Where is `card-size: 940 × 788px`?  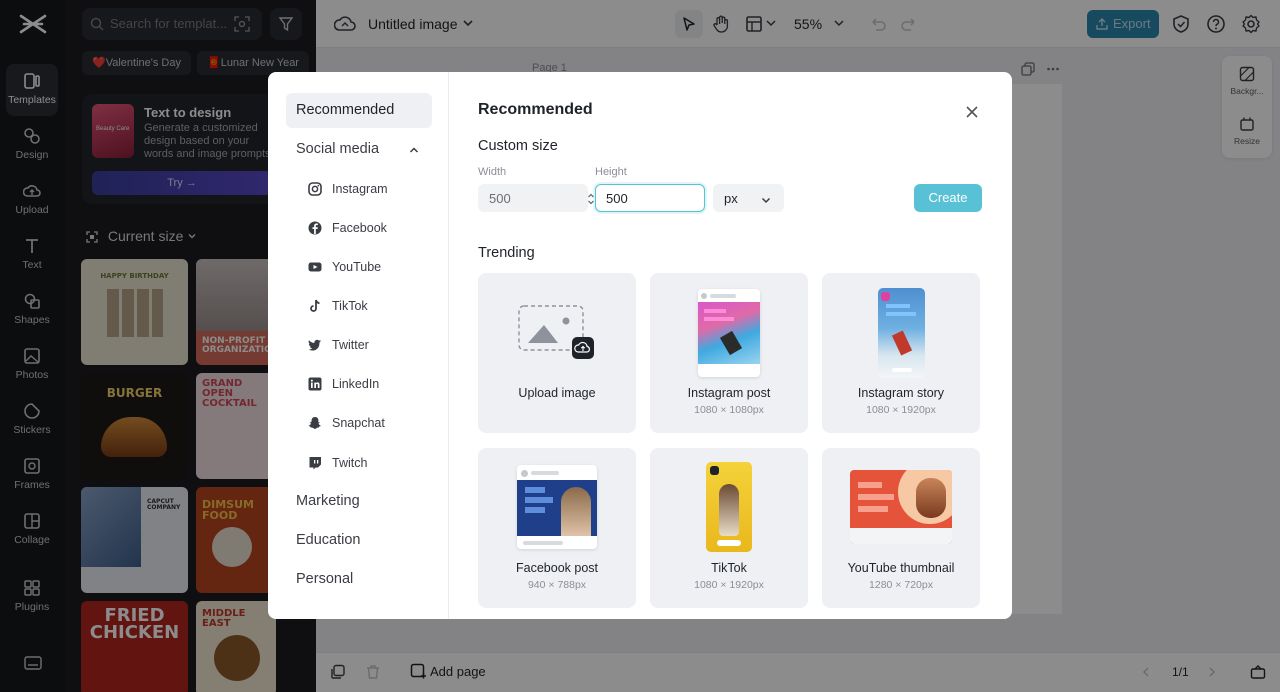
card-size: 940 × 788px is located at coordinates (557, 585).